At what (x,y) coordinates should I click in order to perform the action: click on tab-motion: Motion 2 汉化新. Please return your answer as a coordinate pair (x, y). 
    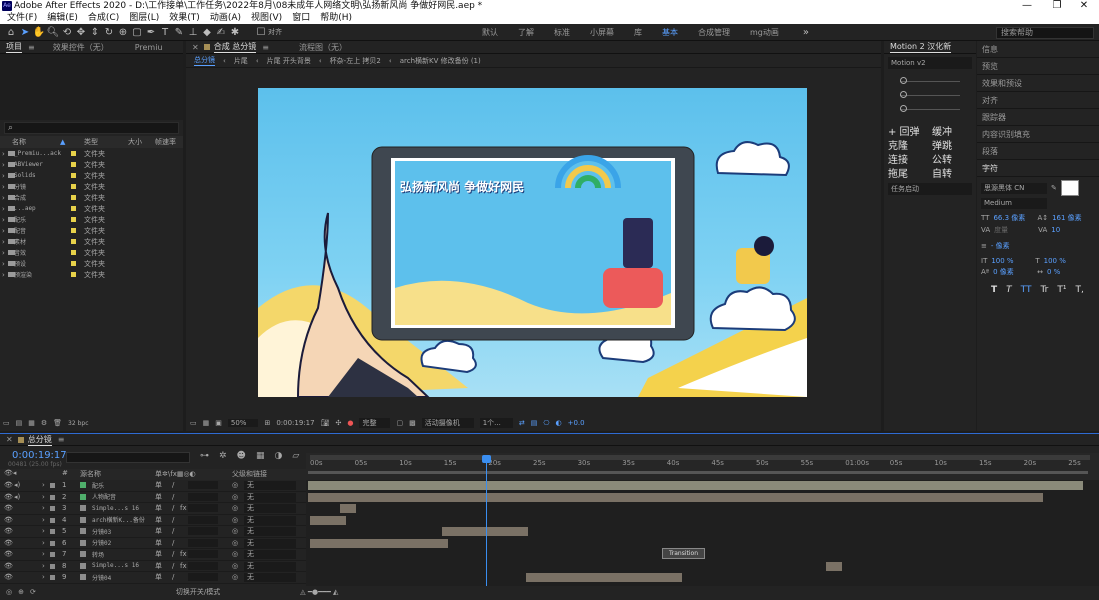
    Looking at the image, I should click on (921, 47).